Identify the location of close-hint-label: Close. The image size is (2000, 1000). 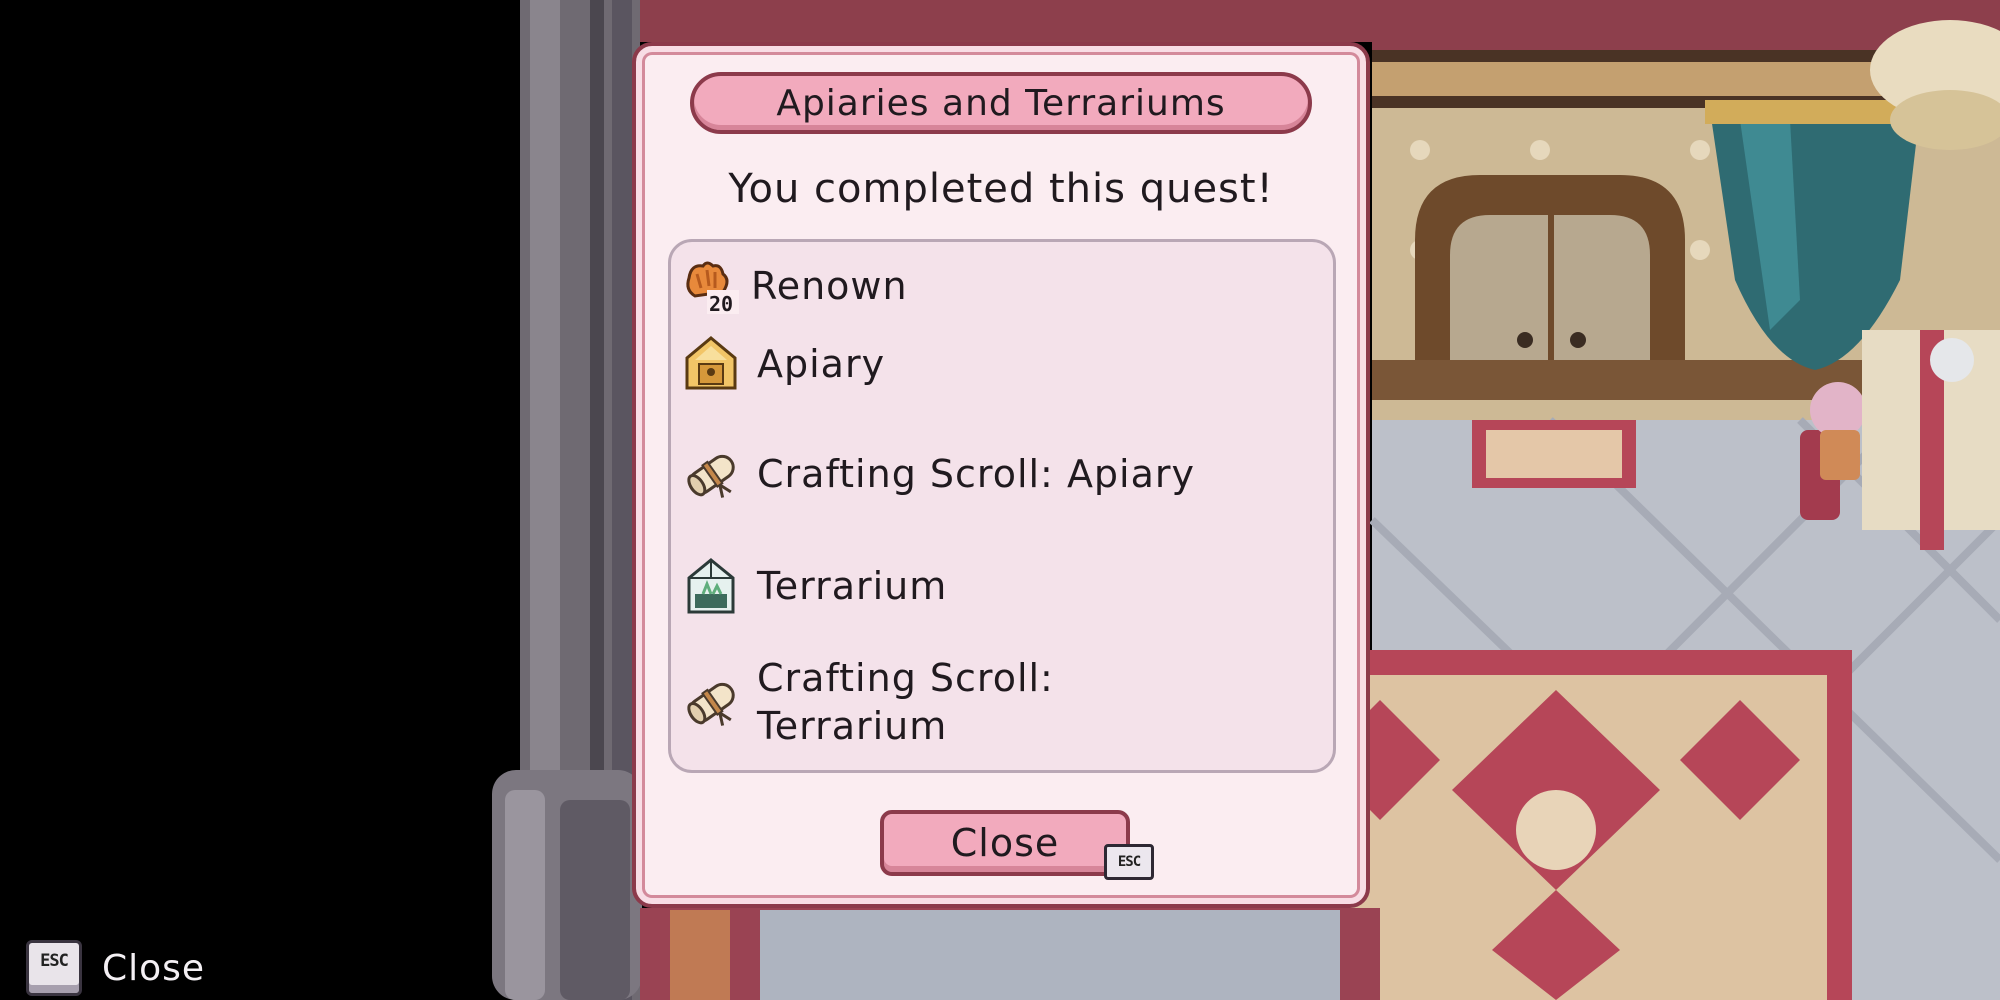
(154, 968).